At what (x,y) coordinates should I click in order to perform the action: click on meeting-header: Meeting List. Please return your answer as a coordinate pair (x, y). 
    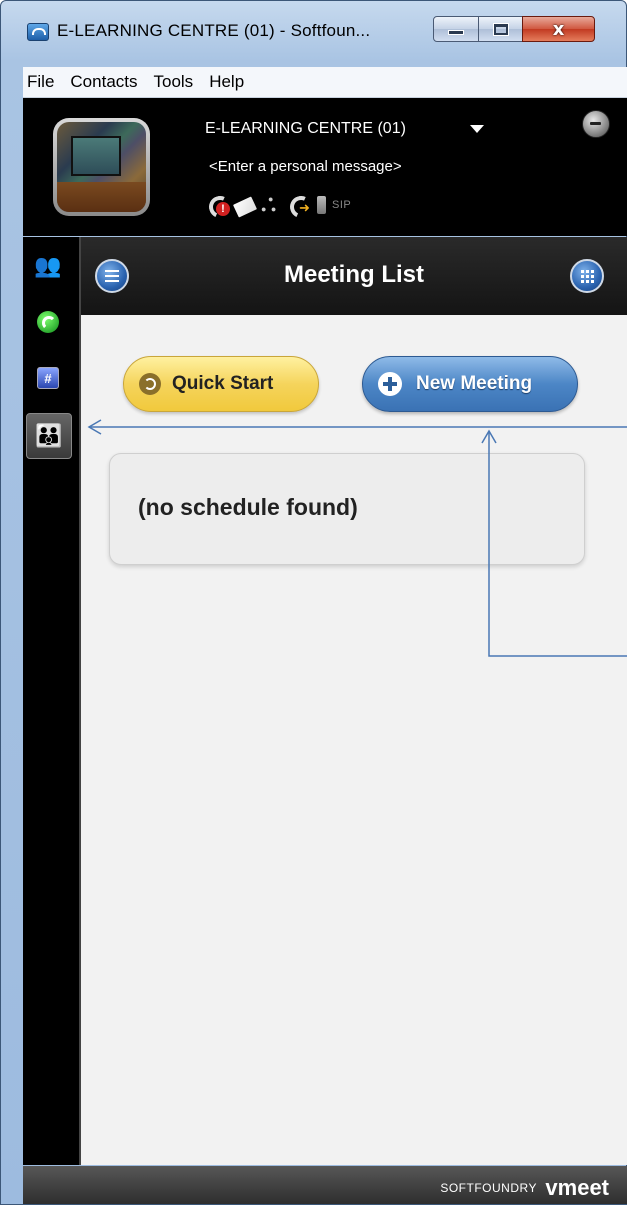
    Looking at the image, I should click on (354, 276).